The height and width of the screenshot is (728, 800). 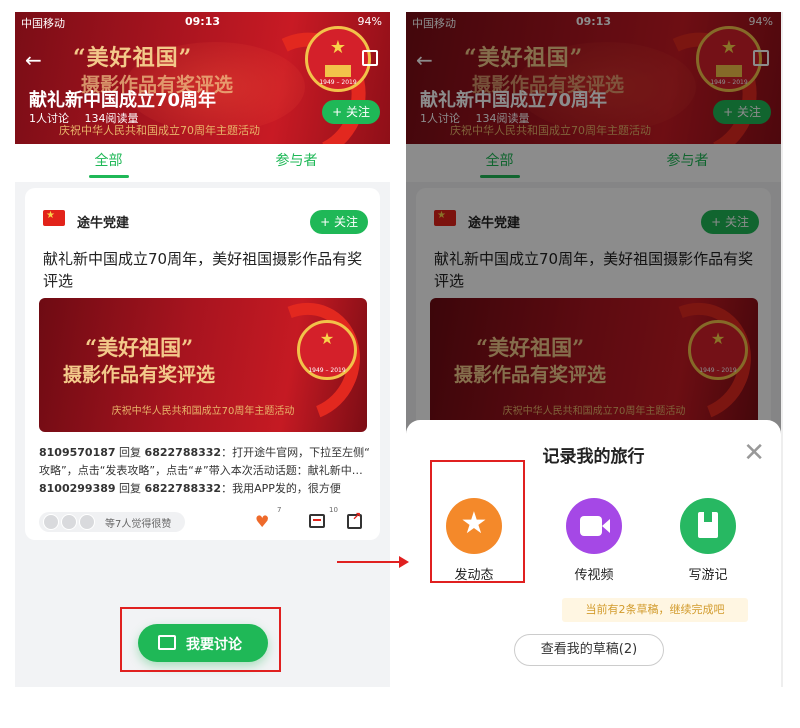 I want to click on back-arrow-icon: ←, so click(x=33, y=60).